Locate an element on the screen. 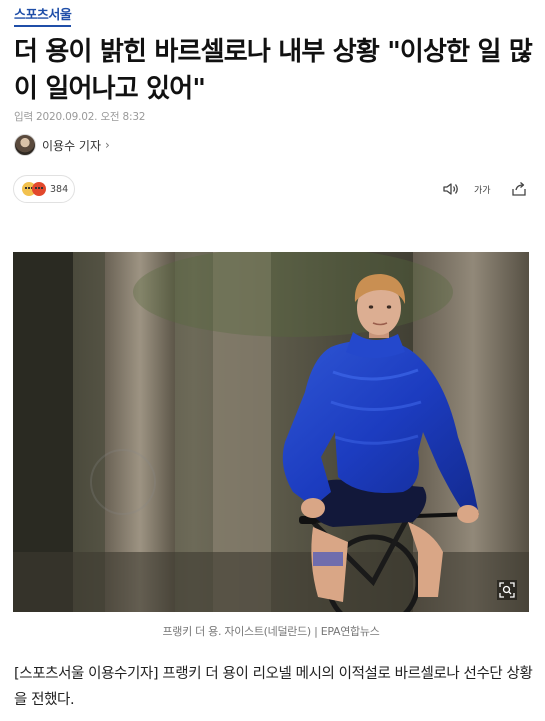 The height and width of the screenshot is (721, 545). font-size-icon: 가가 is located at coordinates (482, 190).